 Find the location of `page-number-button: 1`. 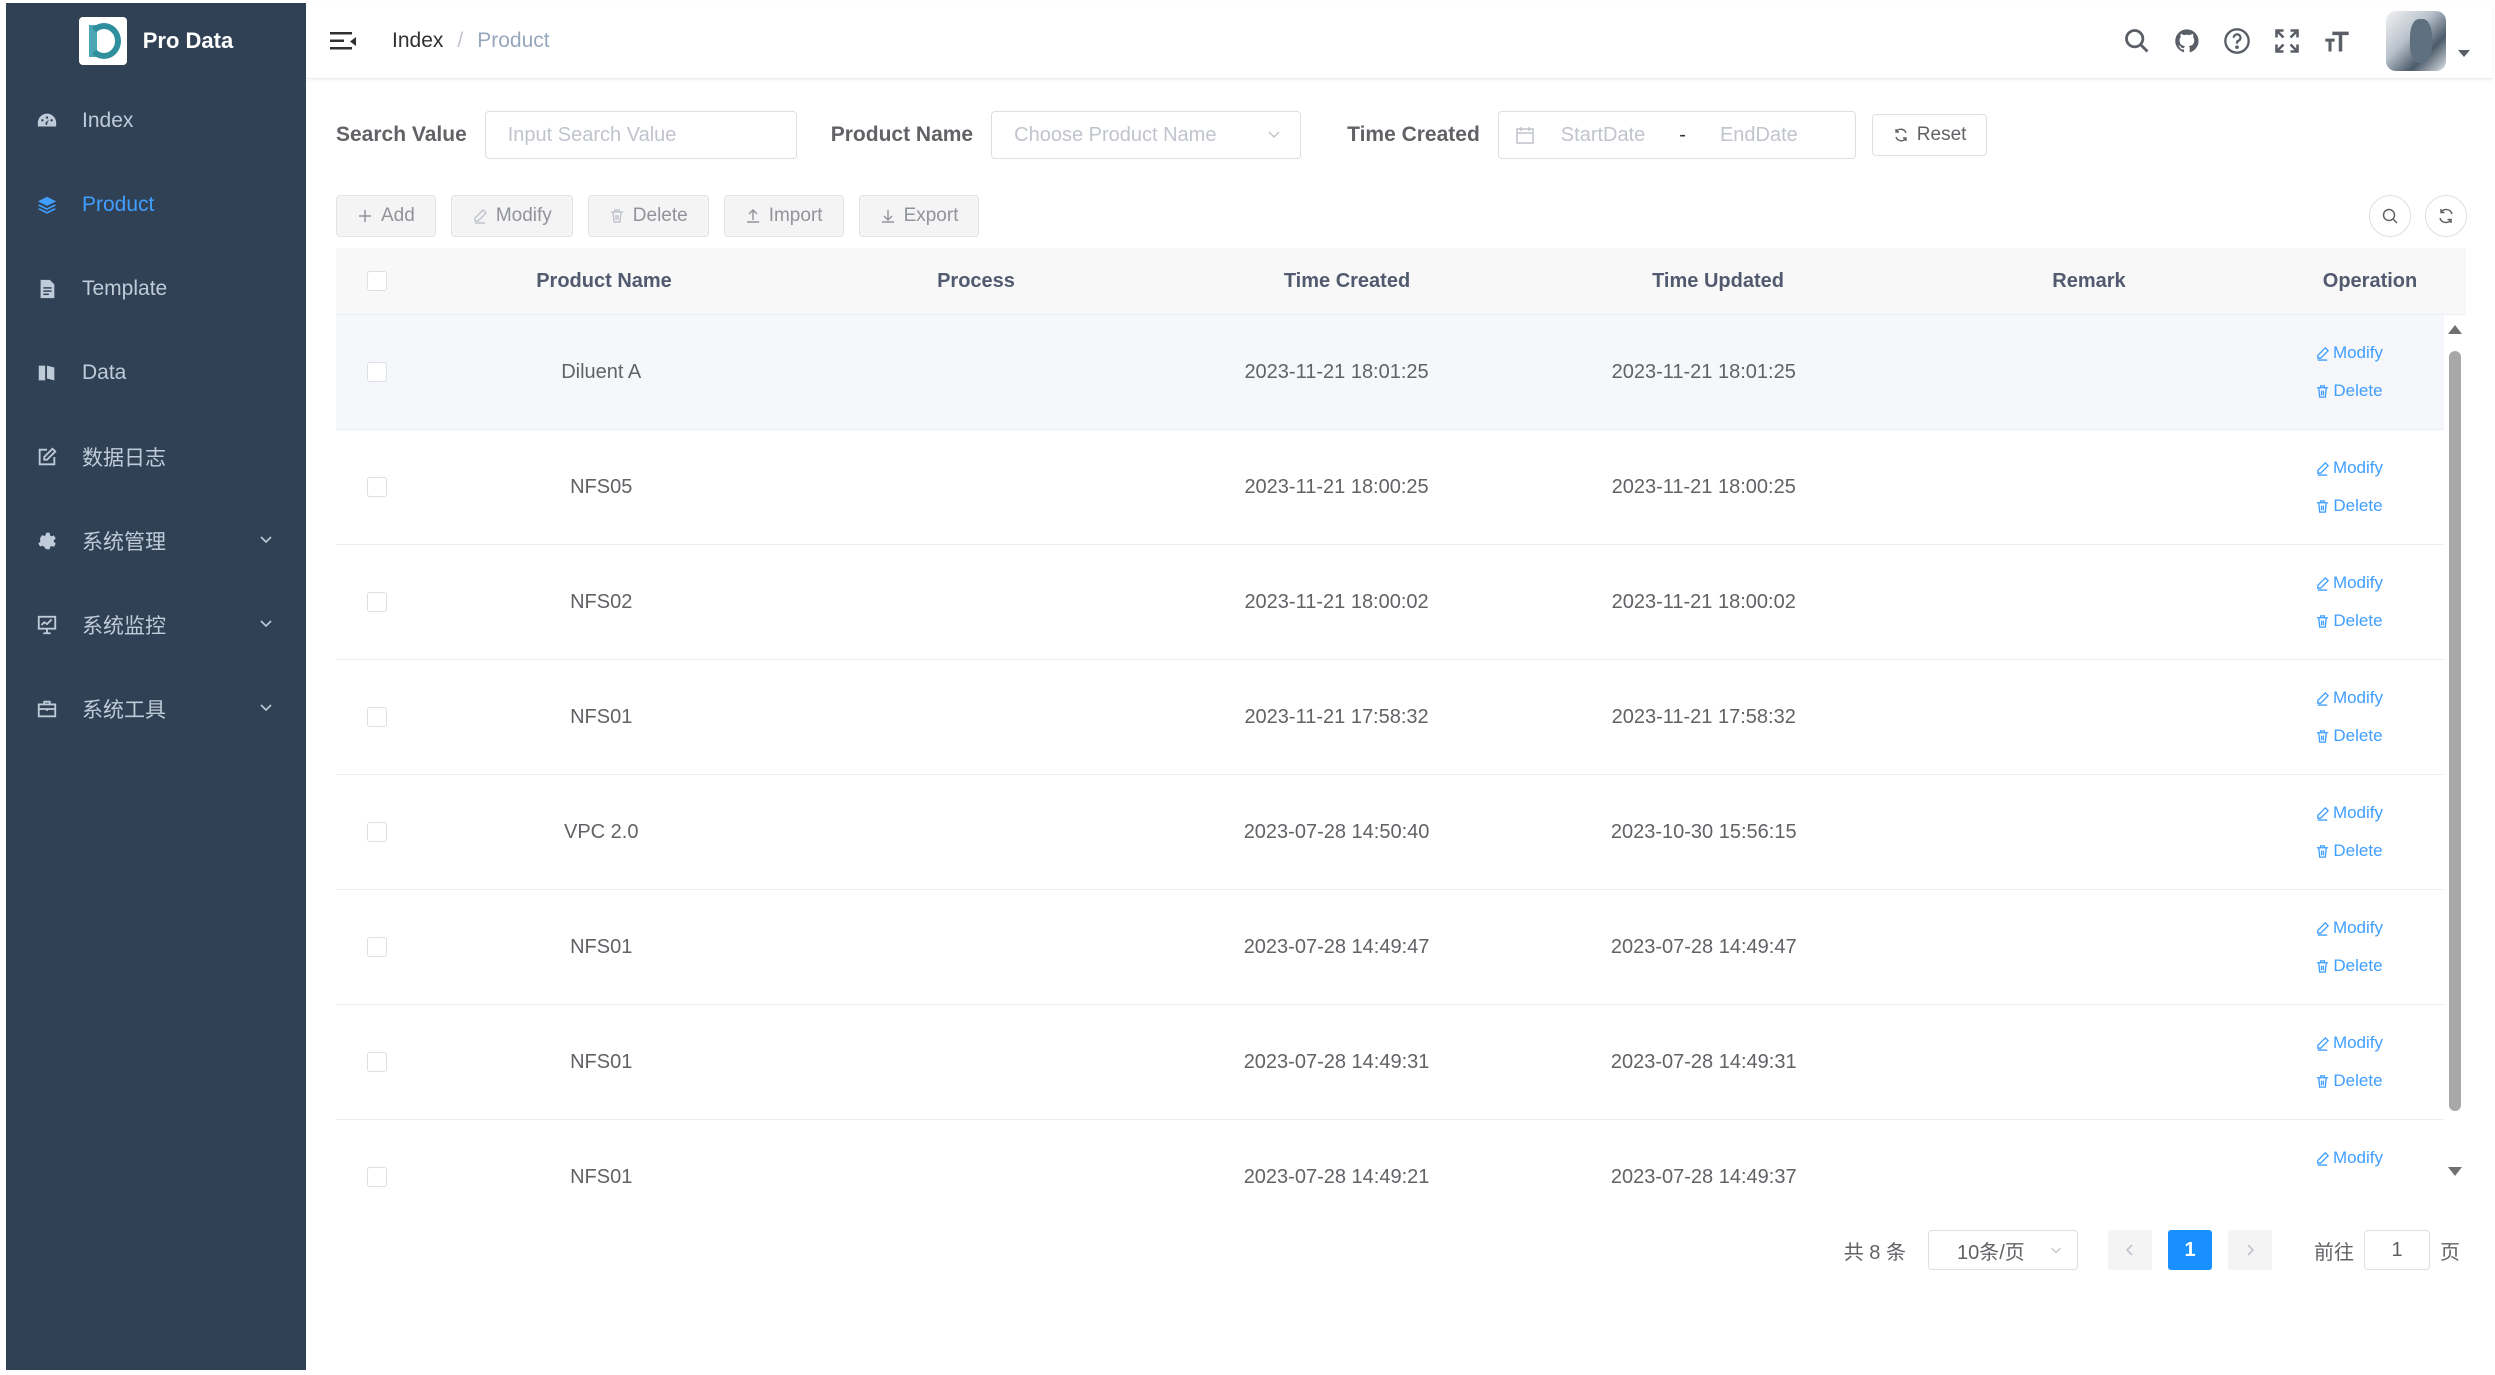

page-number-button: 1 is located at coordinates (2190, 1250).